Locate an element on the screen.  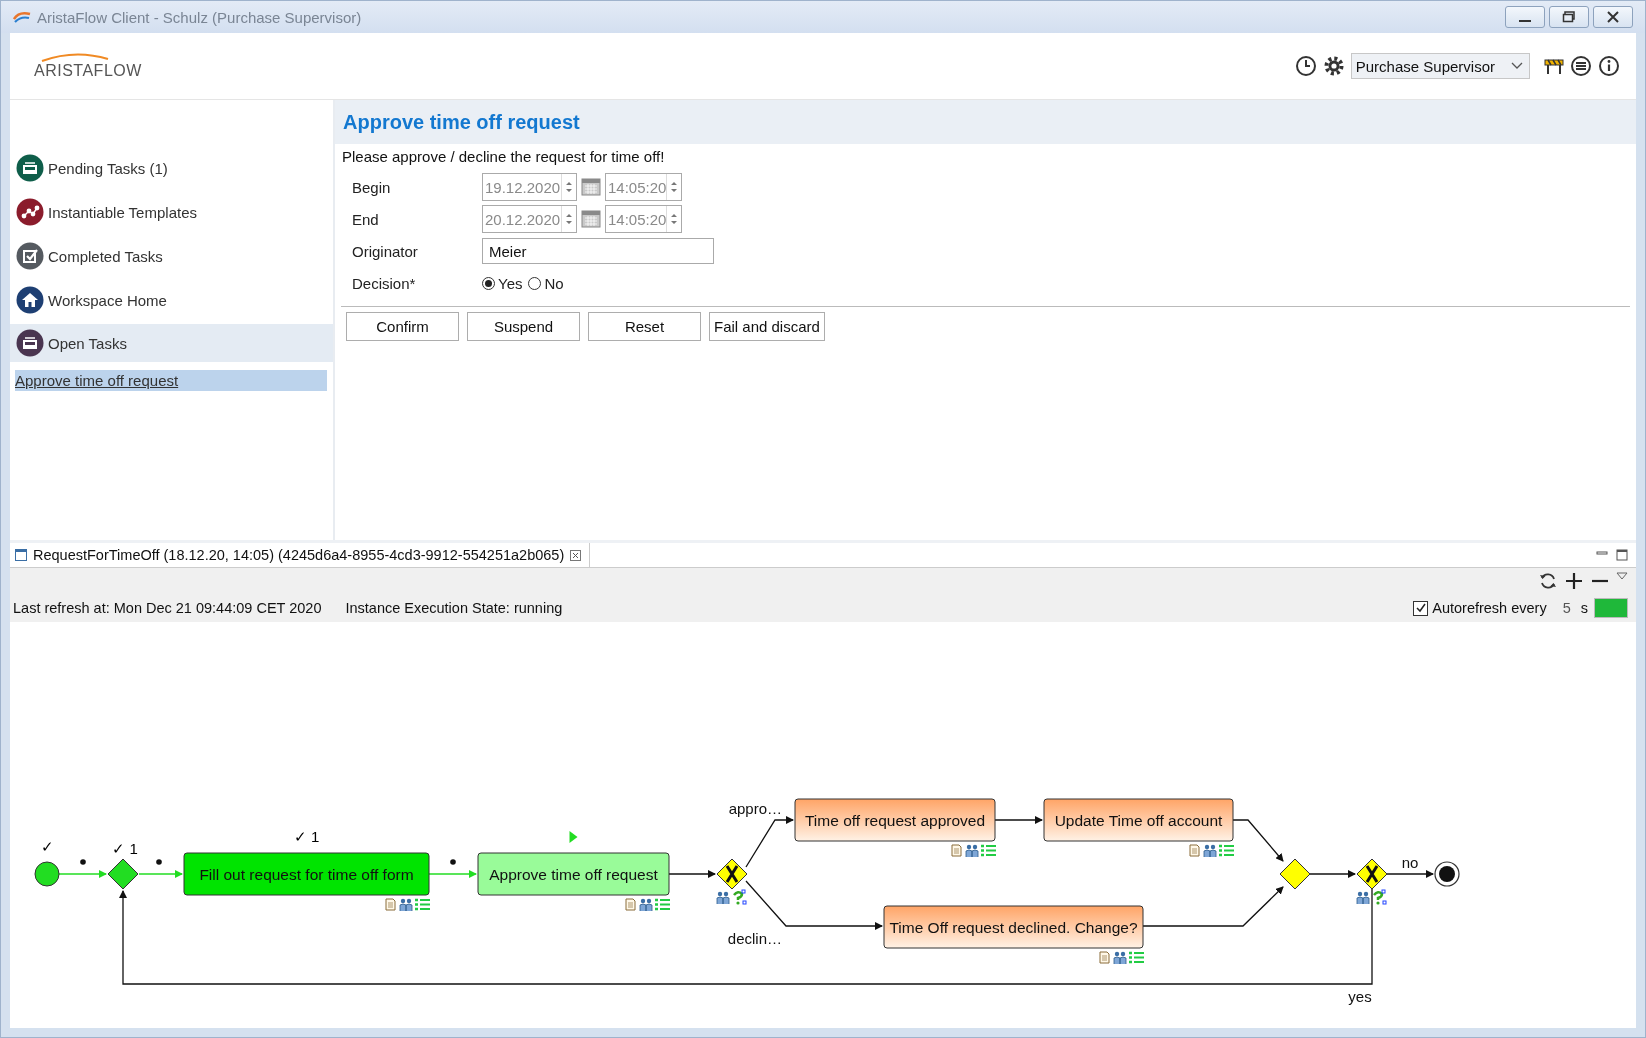
maximize-button is located at coordinates (1569, 17).